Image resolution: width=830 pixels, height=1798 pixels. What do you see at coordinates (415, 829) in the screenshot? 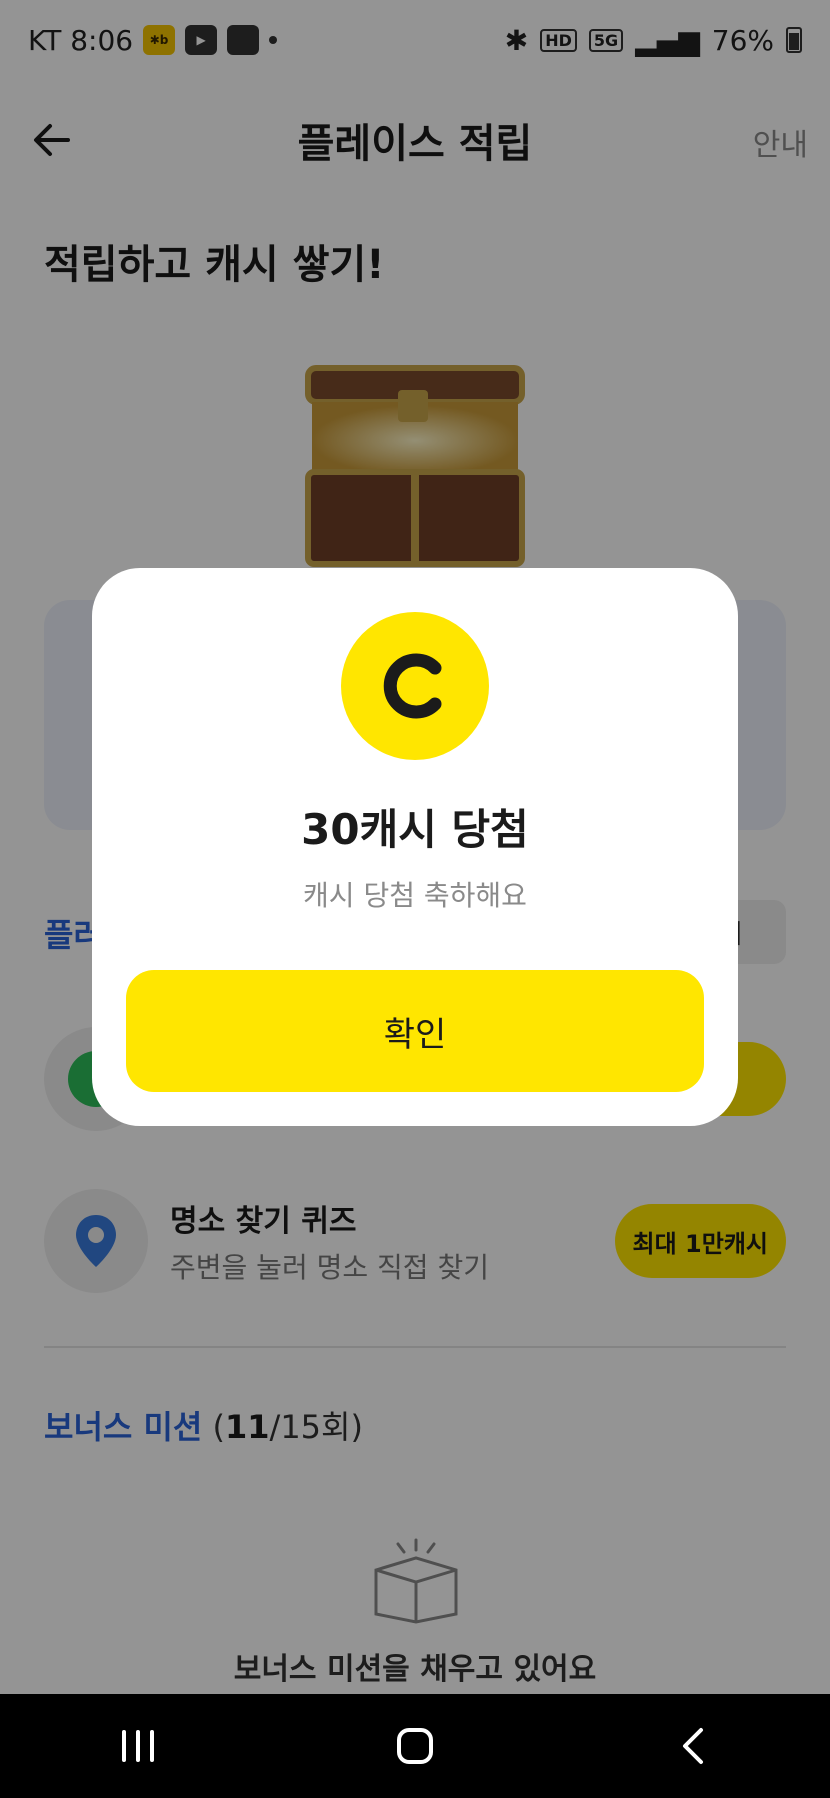
I see `modal-title: 30캐시 당첨` at bounding box center [415, 829].